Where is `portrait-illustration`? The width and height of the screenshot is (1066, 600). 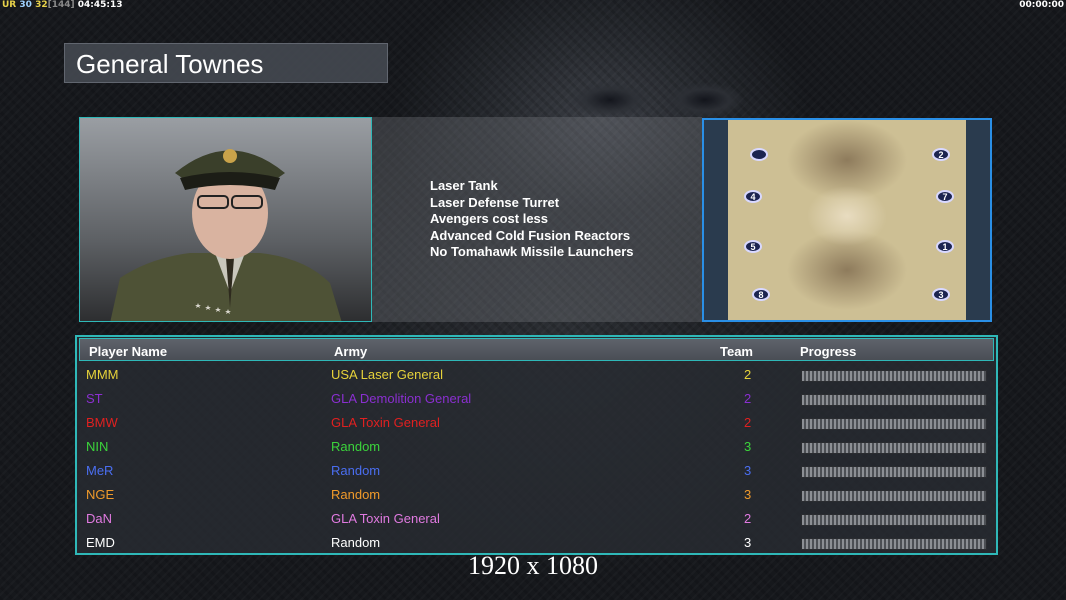 portrait-illustration is located at coordinates (225, 219).